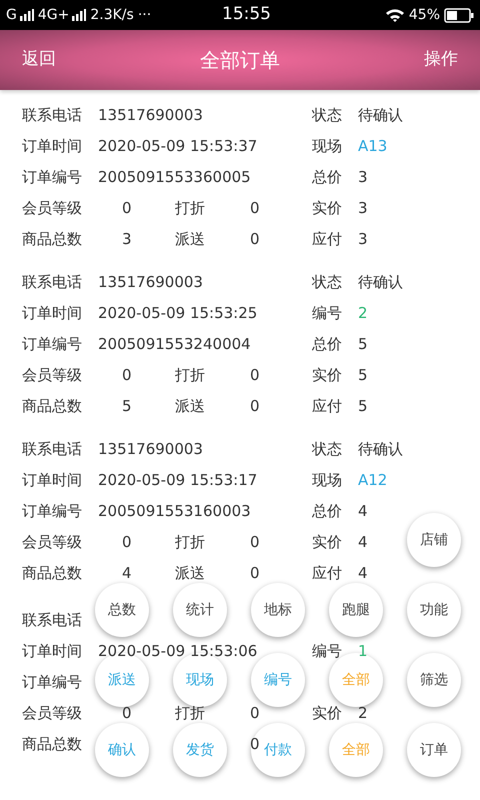  I want to click on field-value: 2005091553360005, so click(174, 177).